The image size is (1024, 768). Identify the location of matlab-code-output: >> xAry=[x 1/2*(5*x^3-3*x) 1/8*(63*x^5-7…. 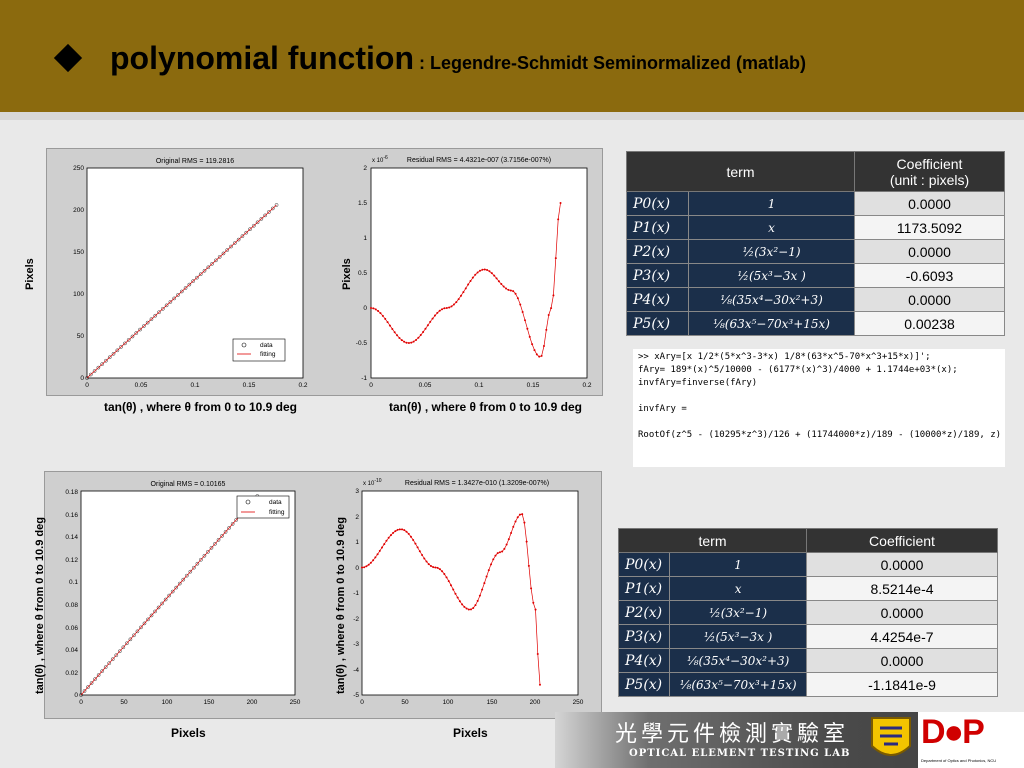
(819, 408).